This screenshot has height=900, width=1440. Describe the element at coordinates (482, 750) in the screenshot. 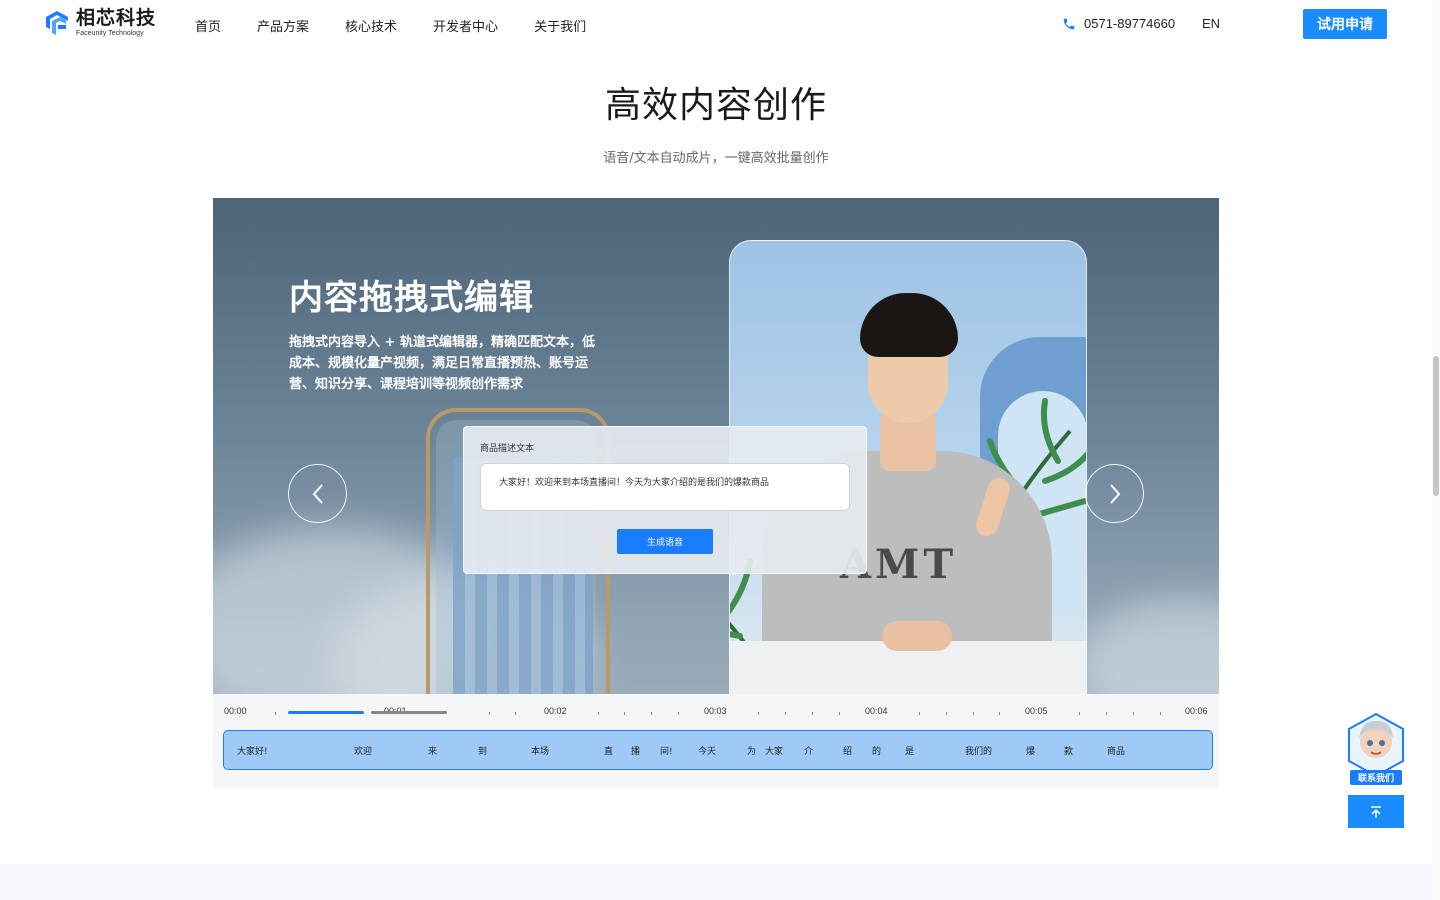

I see `word-segment: 到` at that location.